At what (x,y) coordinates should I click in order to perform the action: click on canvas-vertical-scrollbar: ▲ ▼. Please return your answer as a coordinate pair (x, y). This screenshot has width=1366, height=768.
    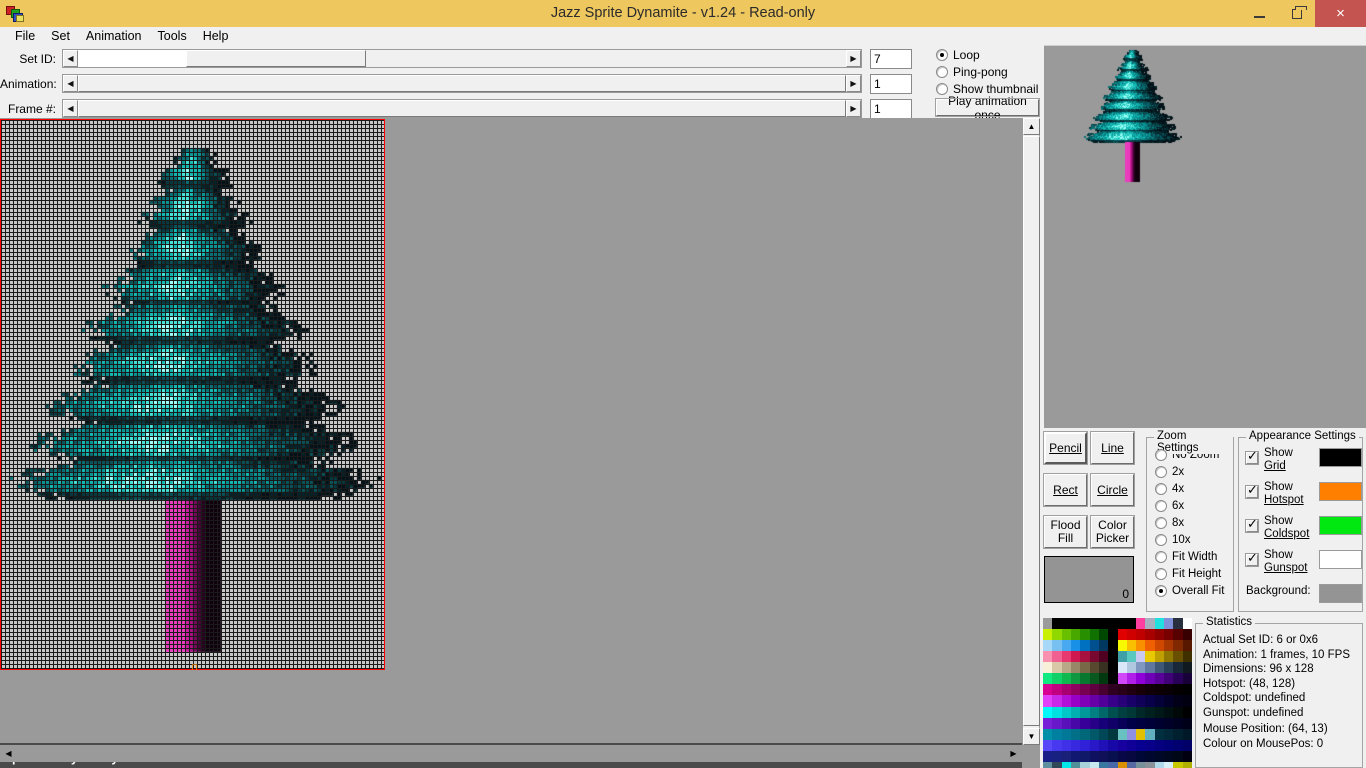
    Looking at the image, I should click on (1031, 431).